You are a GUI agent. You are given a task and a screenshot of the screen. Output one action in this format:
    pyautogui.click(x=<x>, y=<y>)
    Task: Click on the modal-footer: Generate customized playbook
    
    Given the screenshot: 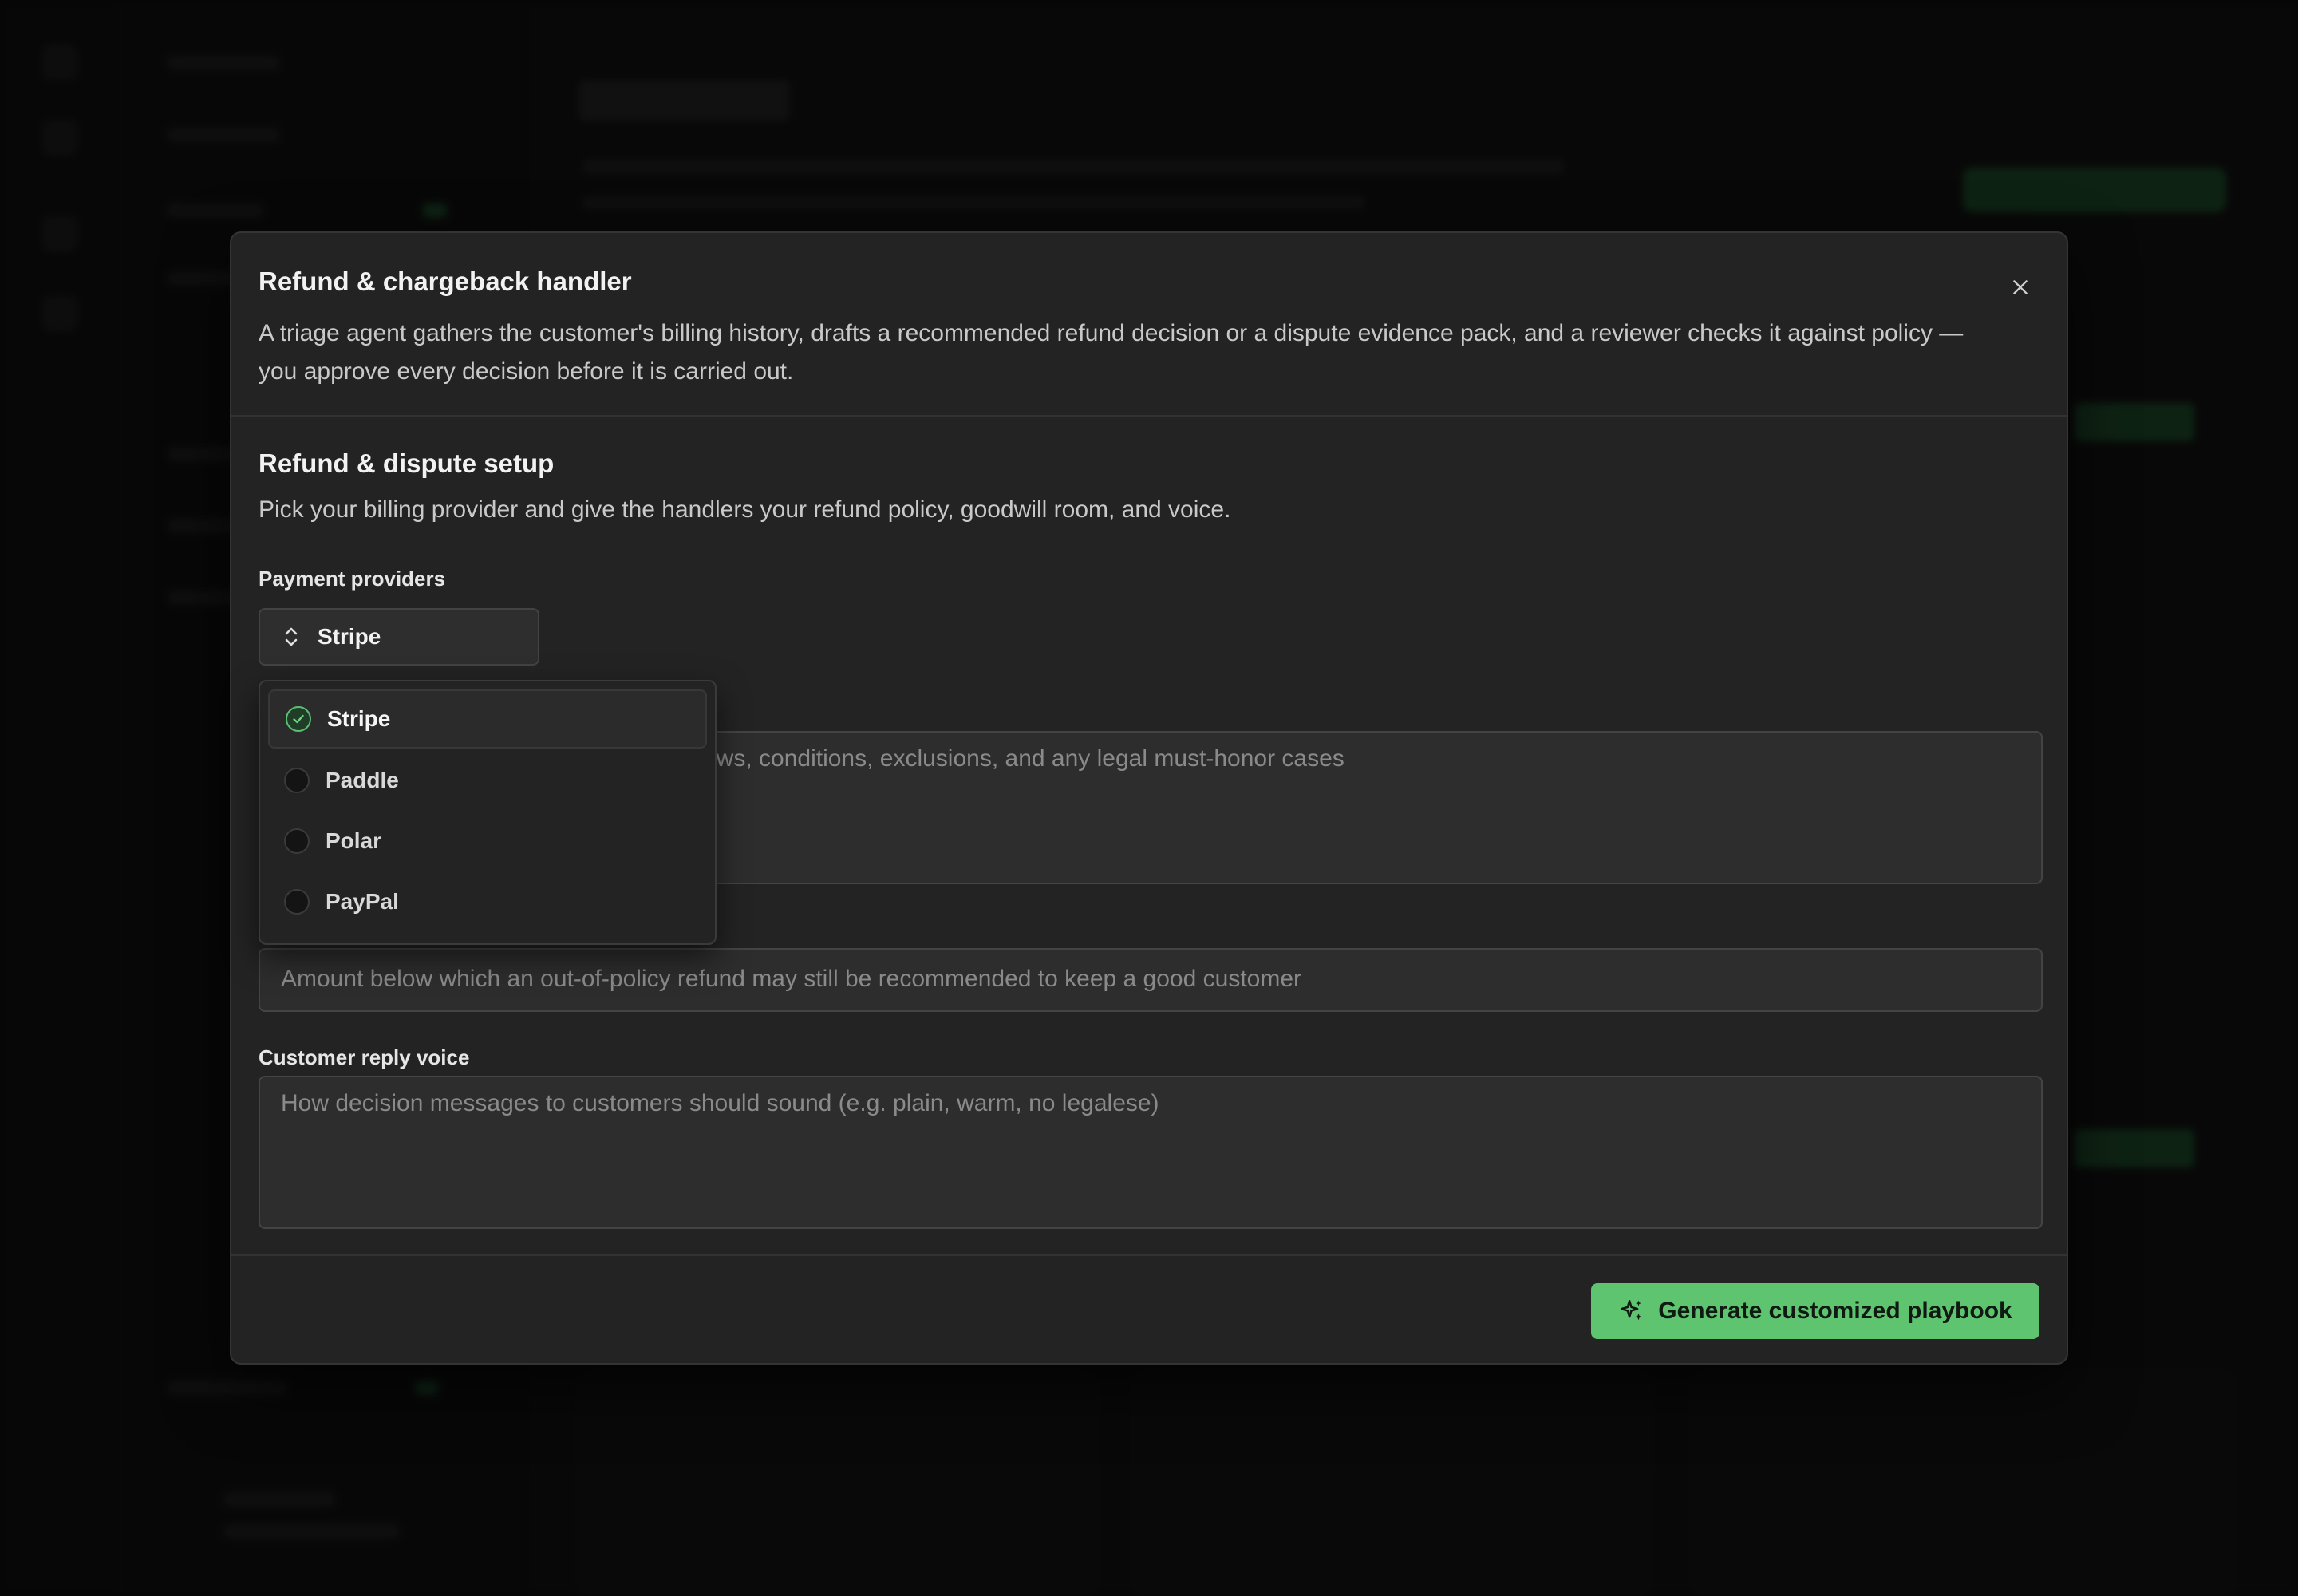 What is the action you would take?
    pyautogui.click(x=1149, y=1310)
    